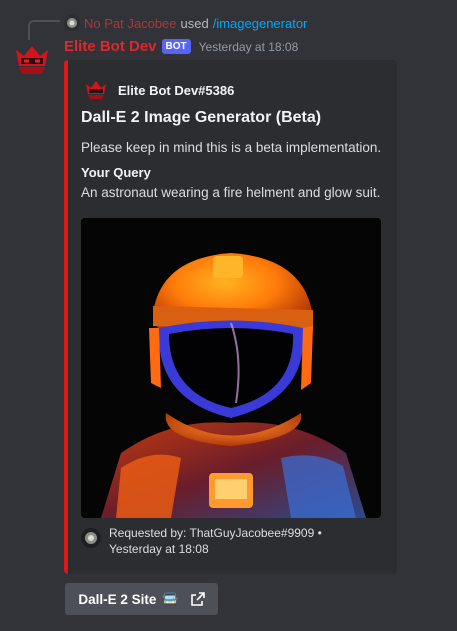  Describe the element at coordinates (116, 172) in the screenshot. I see `query-field-name: Your Query` at that location.